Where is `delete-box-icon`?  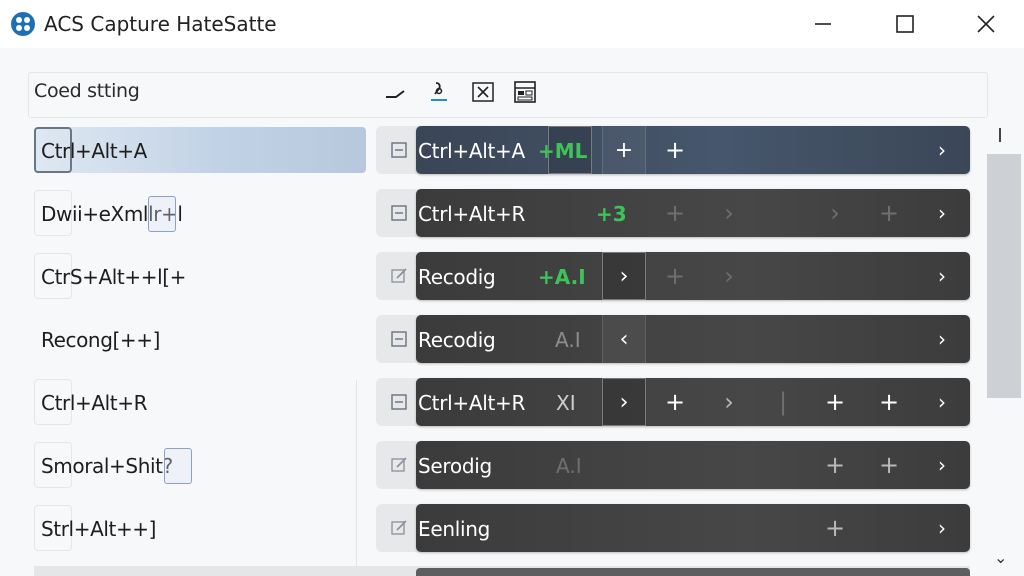
delete-box-icon is located at coordinates (483, 92).